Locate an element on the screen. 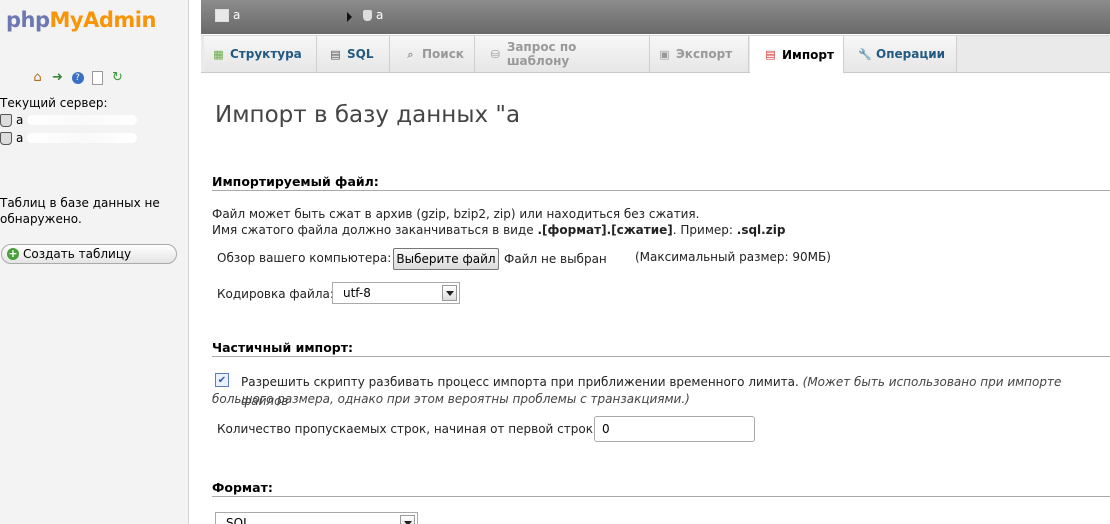 The width and height of the screenshot is (1110, 524). nav-icon-bar: ⌂ ➜ ? ↻ is located at coordinates (77, 77).